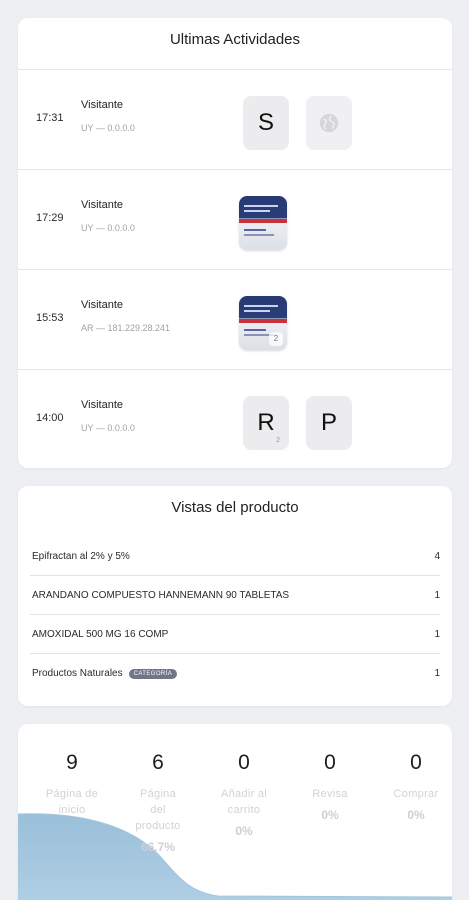 Image resolution: width=469 pixels, height=900 pixels. I want to click on funnel-step-percent: 66.7%, so click(158, 847).